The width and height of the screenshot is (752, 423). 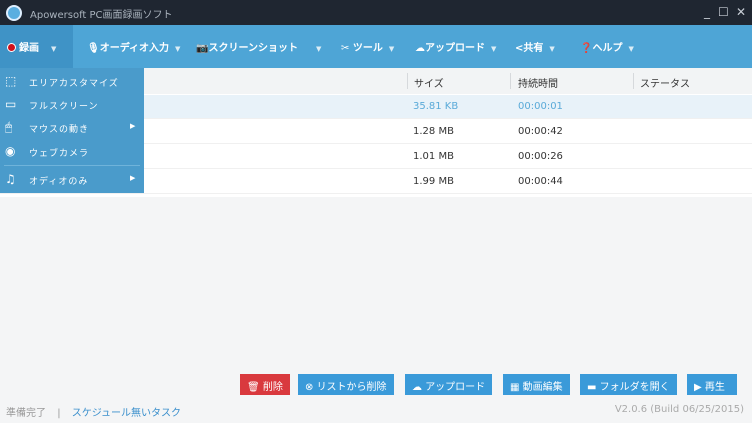 I want to click on delete-button: 🗑 削除, so click(x=265, y=384).